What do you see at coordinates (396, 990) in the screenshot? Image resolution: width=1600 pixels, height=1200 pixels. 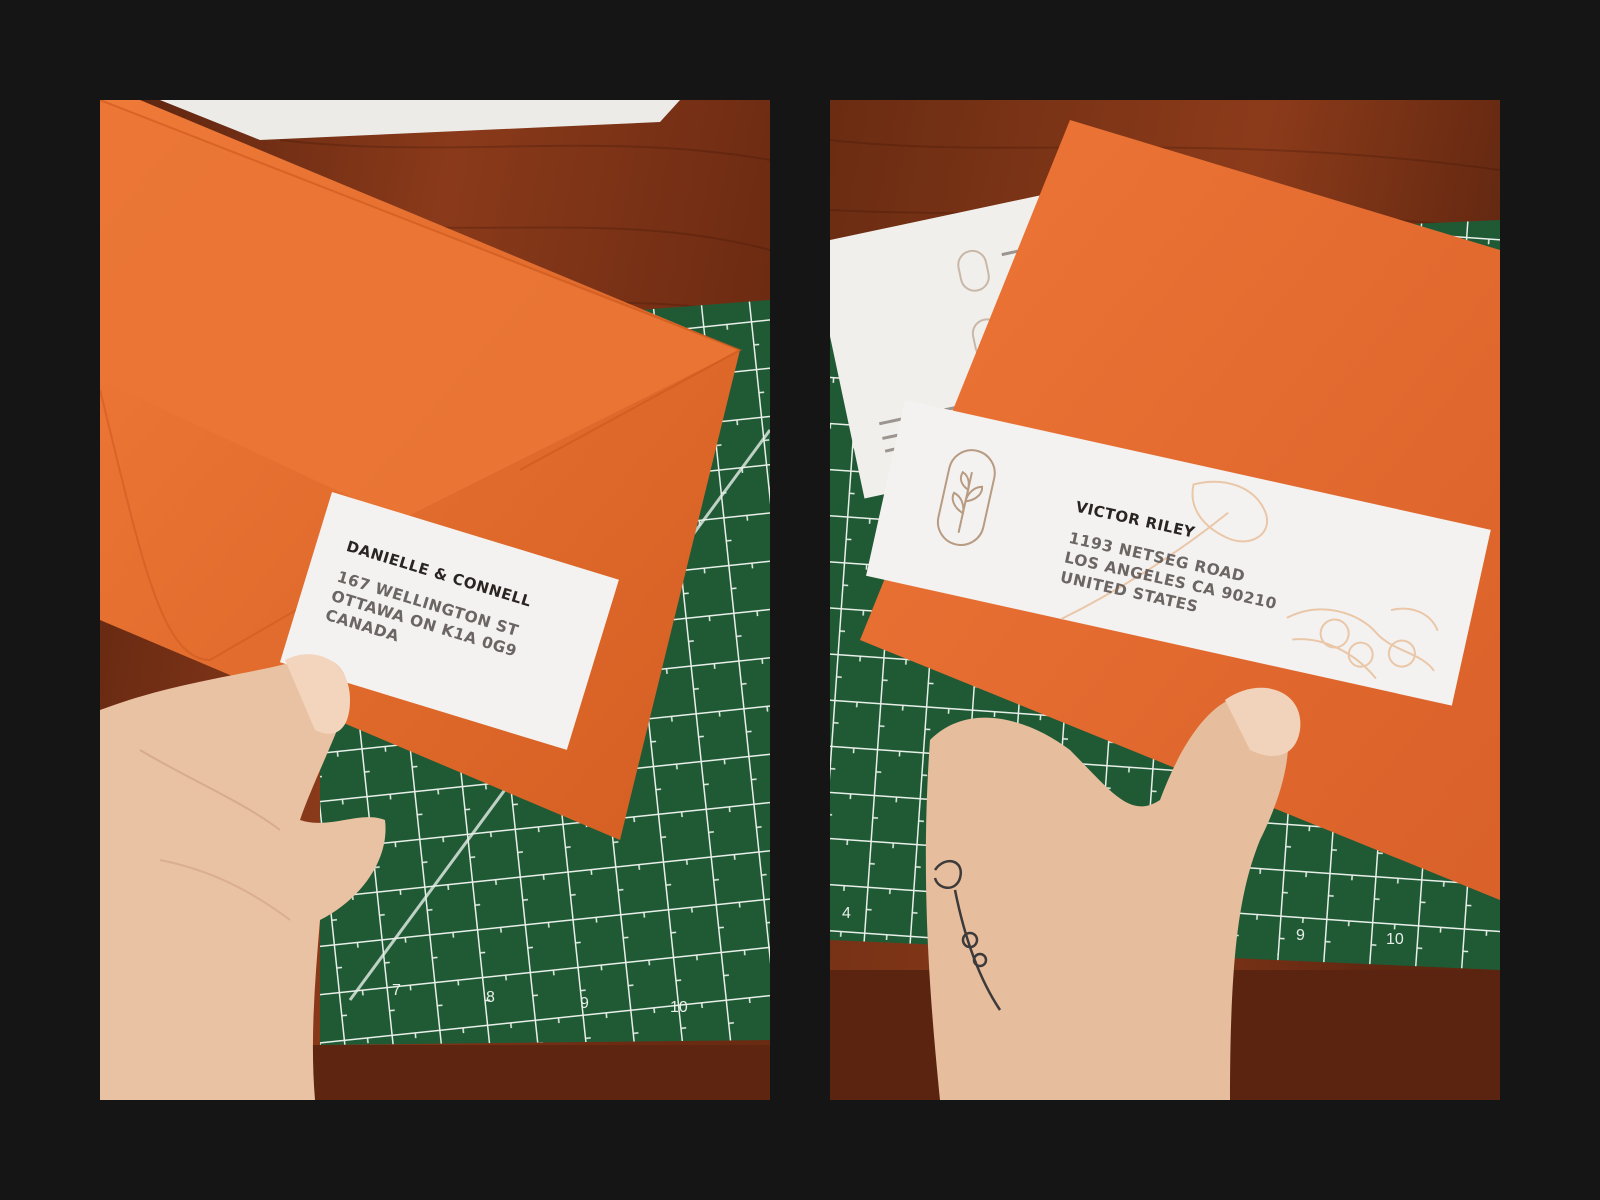 I see `mat-number-7: 7` at bounding box center [396, 990].